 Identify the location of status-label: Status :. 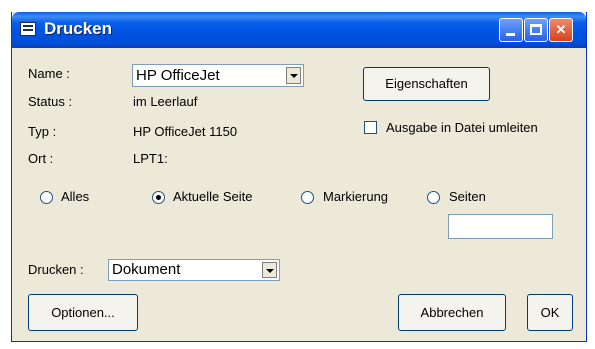
(50, 101).